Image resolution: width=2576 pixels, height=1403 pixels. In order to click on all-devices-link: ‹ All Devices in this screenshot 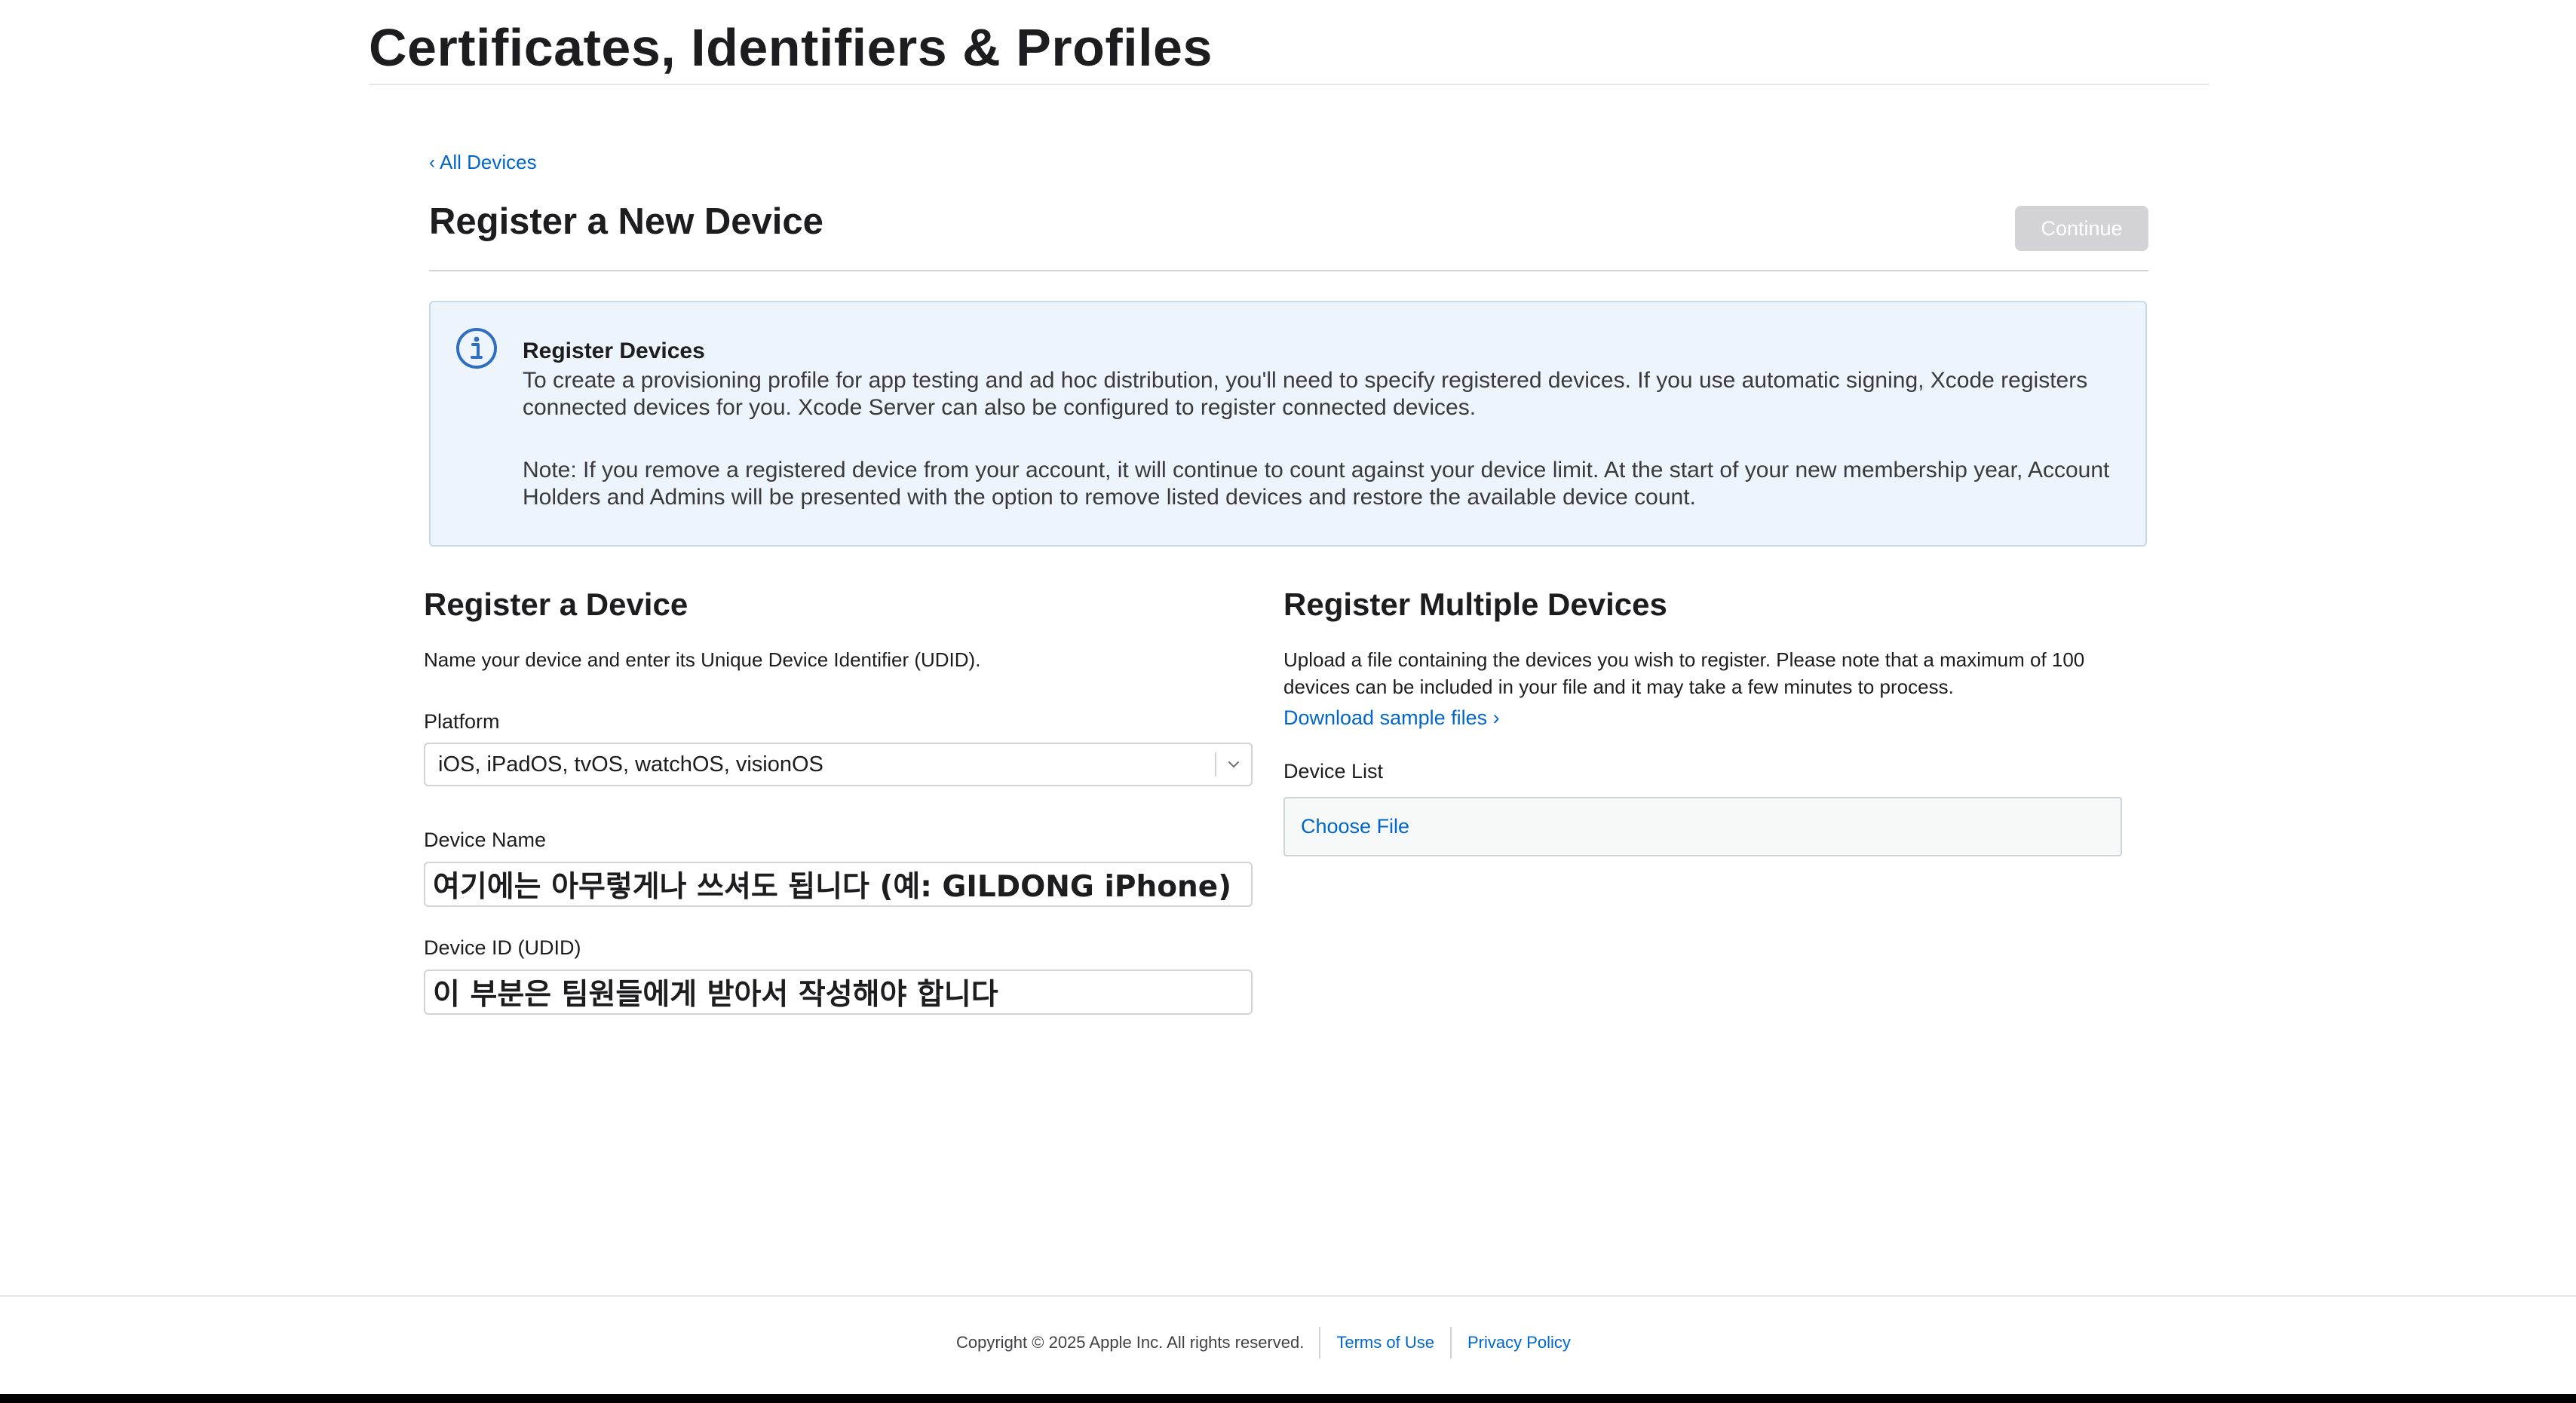, I will do `click(483, 162)`.